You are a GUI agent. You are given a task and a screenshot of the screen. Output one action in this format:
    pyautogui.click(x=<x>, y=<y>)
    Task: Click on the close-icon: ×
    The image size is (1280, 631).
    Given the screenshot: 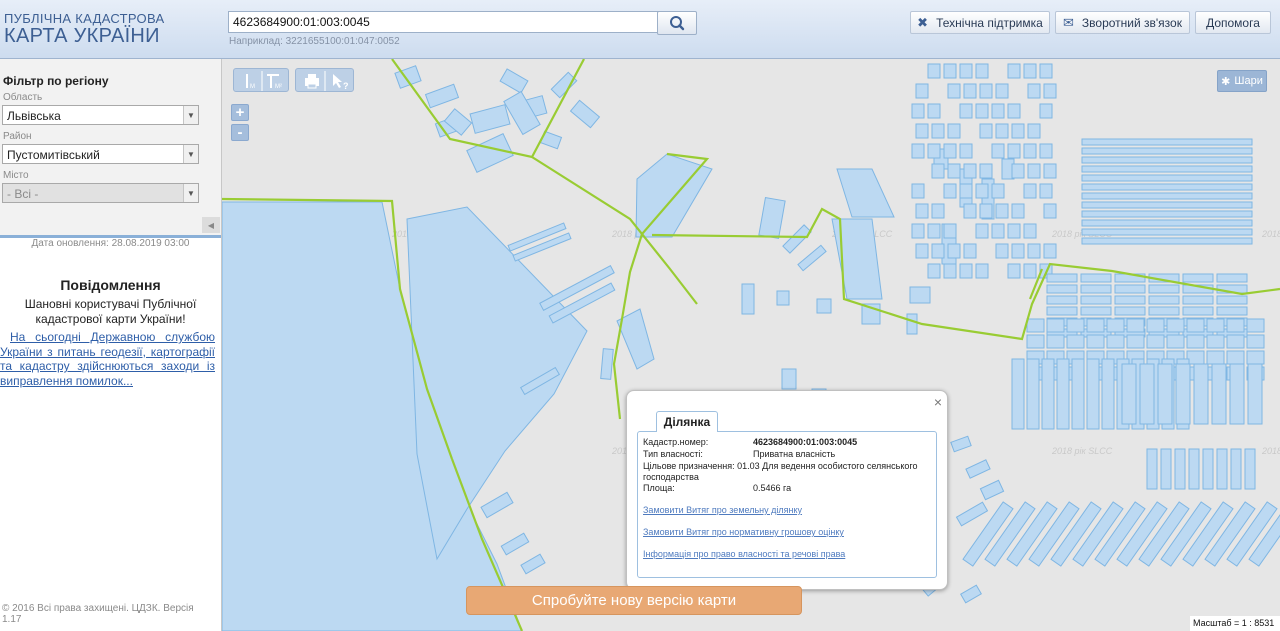 What is the action you would take?
    pyautogui.click(x=938, y=402)
    